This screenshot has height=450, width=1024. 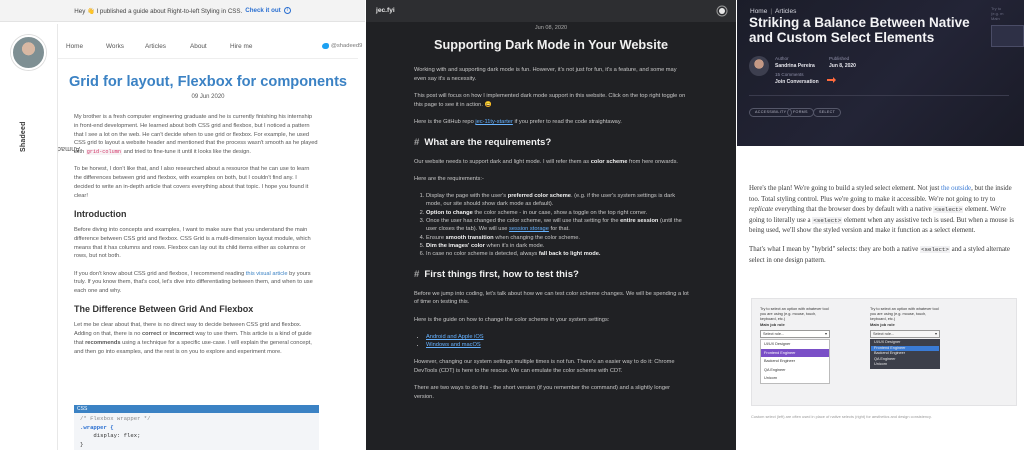 I want to click on visual-article-link: this visual article, so click(x=267, y=274).